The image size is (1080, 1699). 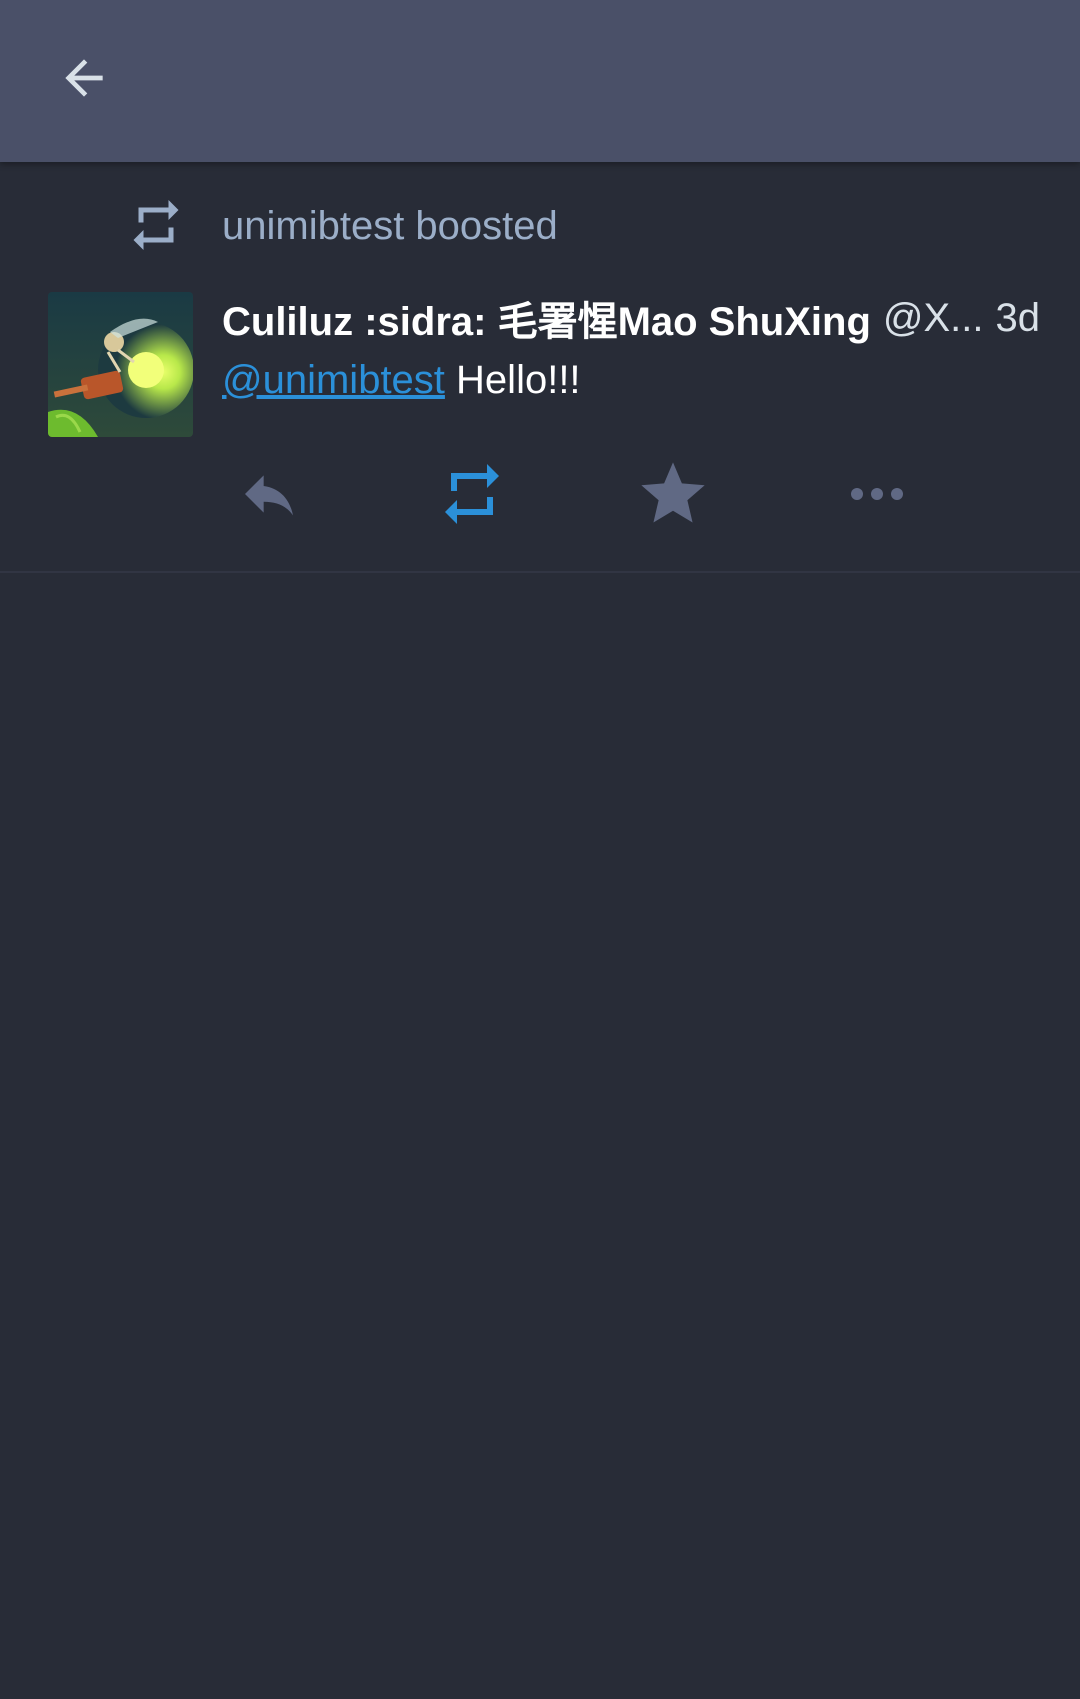 I want to click on boost-icon, so click(x=472, y=494).